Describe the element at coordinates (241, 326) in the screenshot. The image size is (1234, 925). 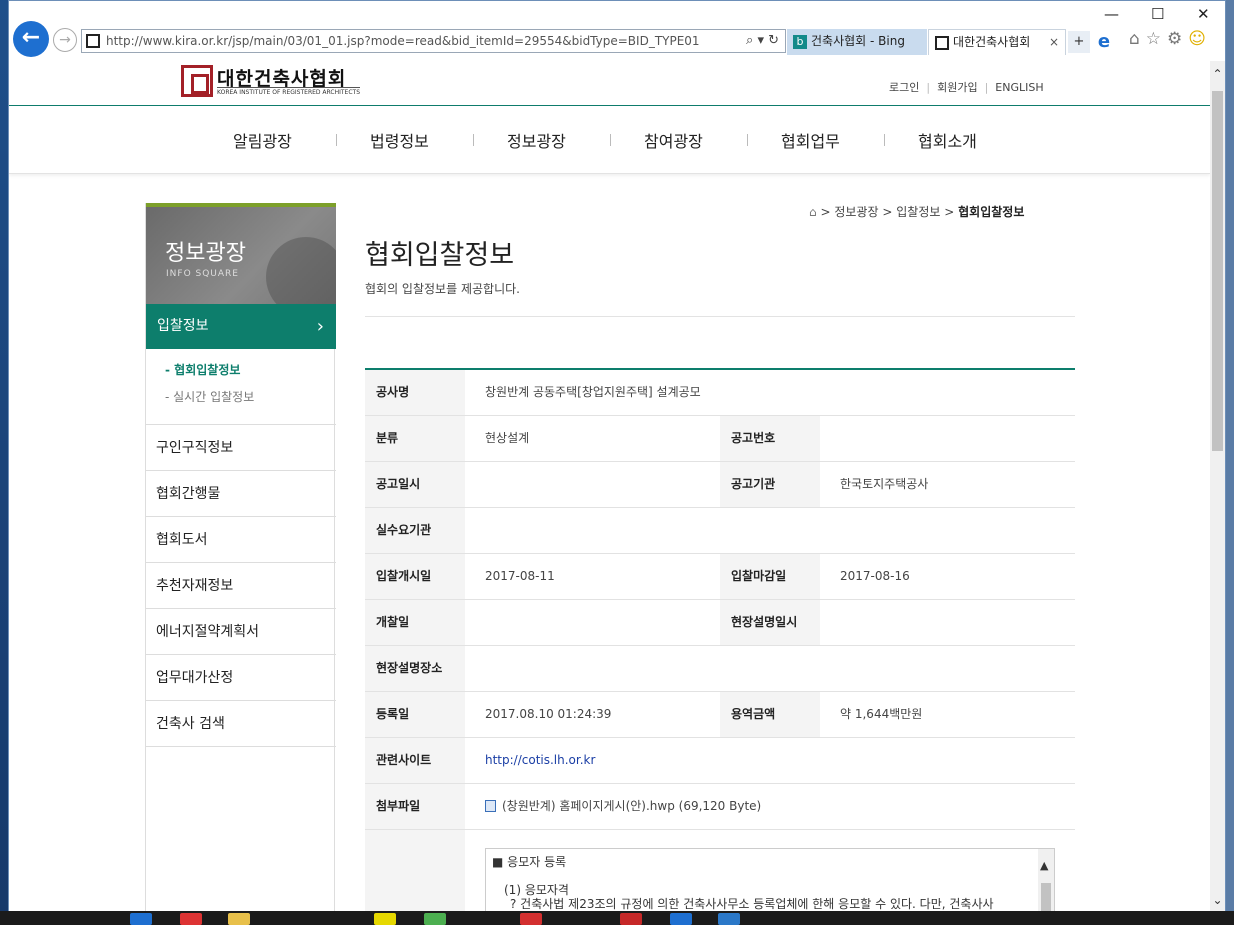
I see `side-nav-bid-info: 입찰정보 ›` at that location.